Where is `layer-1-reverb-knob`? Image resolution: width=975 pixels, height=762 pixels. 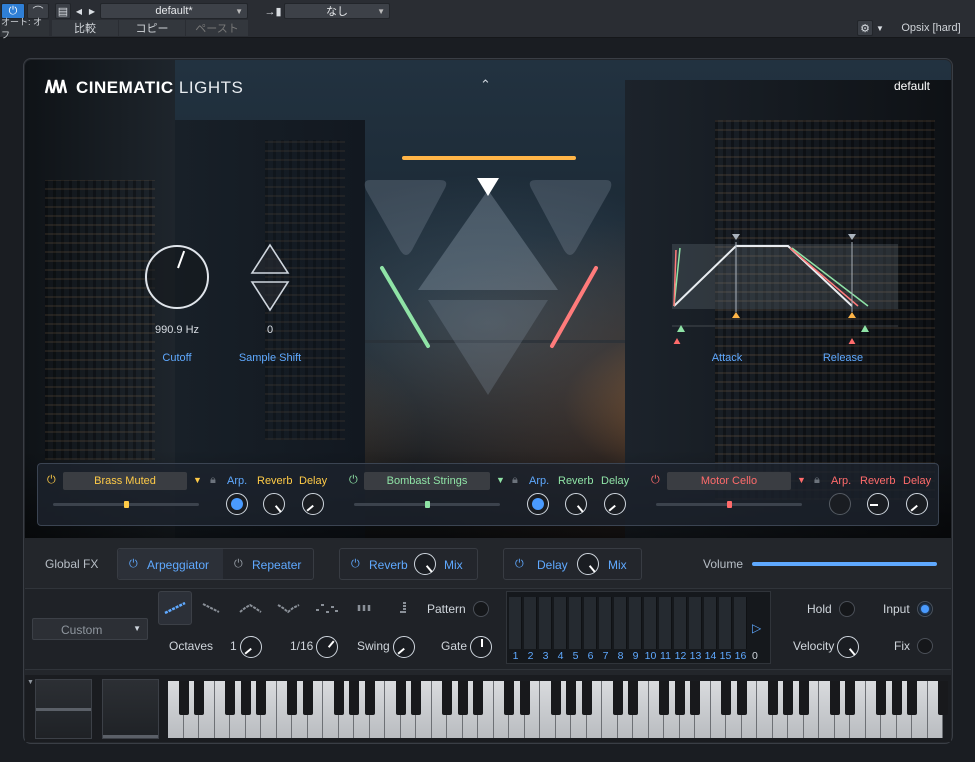
layer-1-reverb-knob is located at coordinates (274, 504).